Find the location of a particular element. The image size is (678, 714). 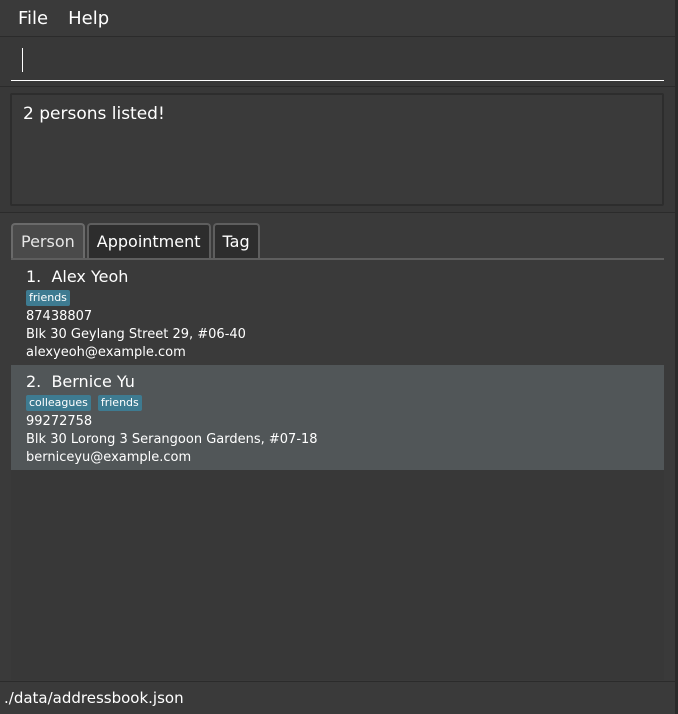

tag-list: friends is located at coordinates (337, 298).